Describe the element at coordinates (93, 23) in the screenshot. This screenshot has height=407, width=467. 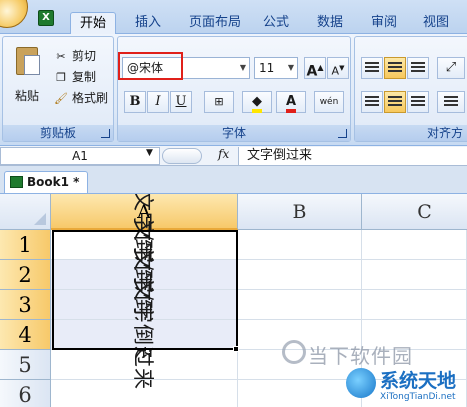
I see `tab-home: 开始` at that location.